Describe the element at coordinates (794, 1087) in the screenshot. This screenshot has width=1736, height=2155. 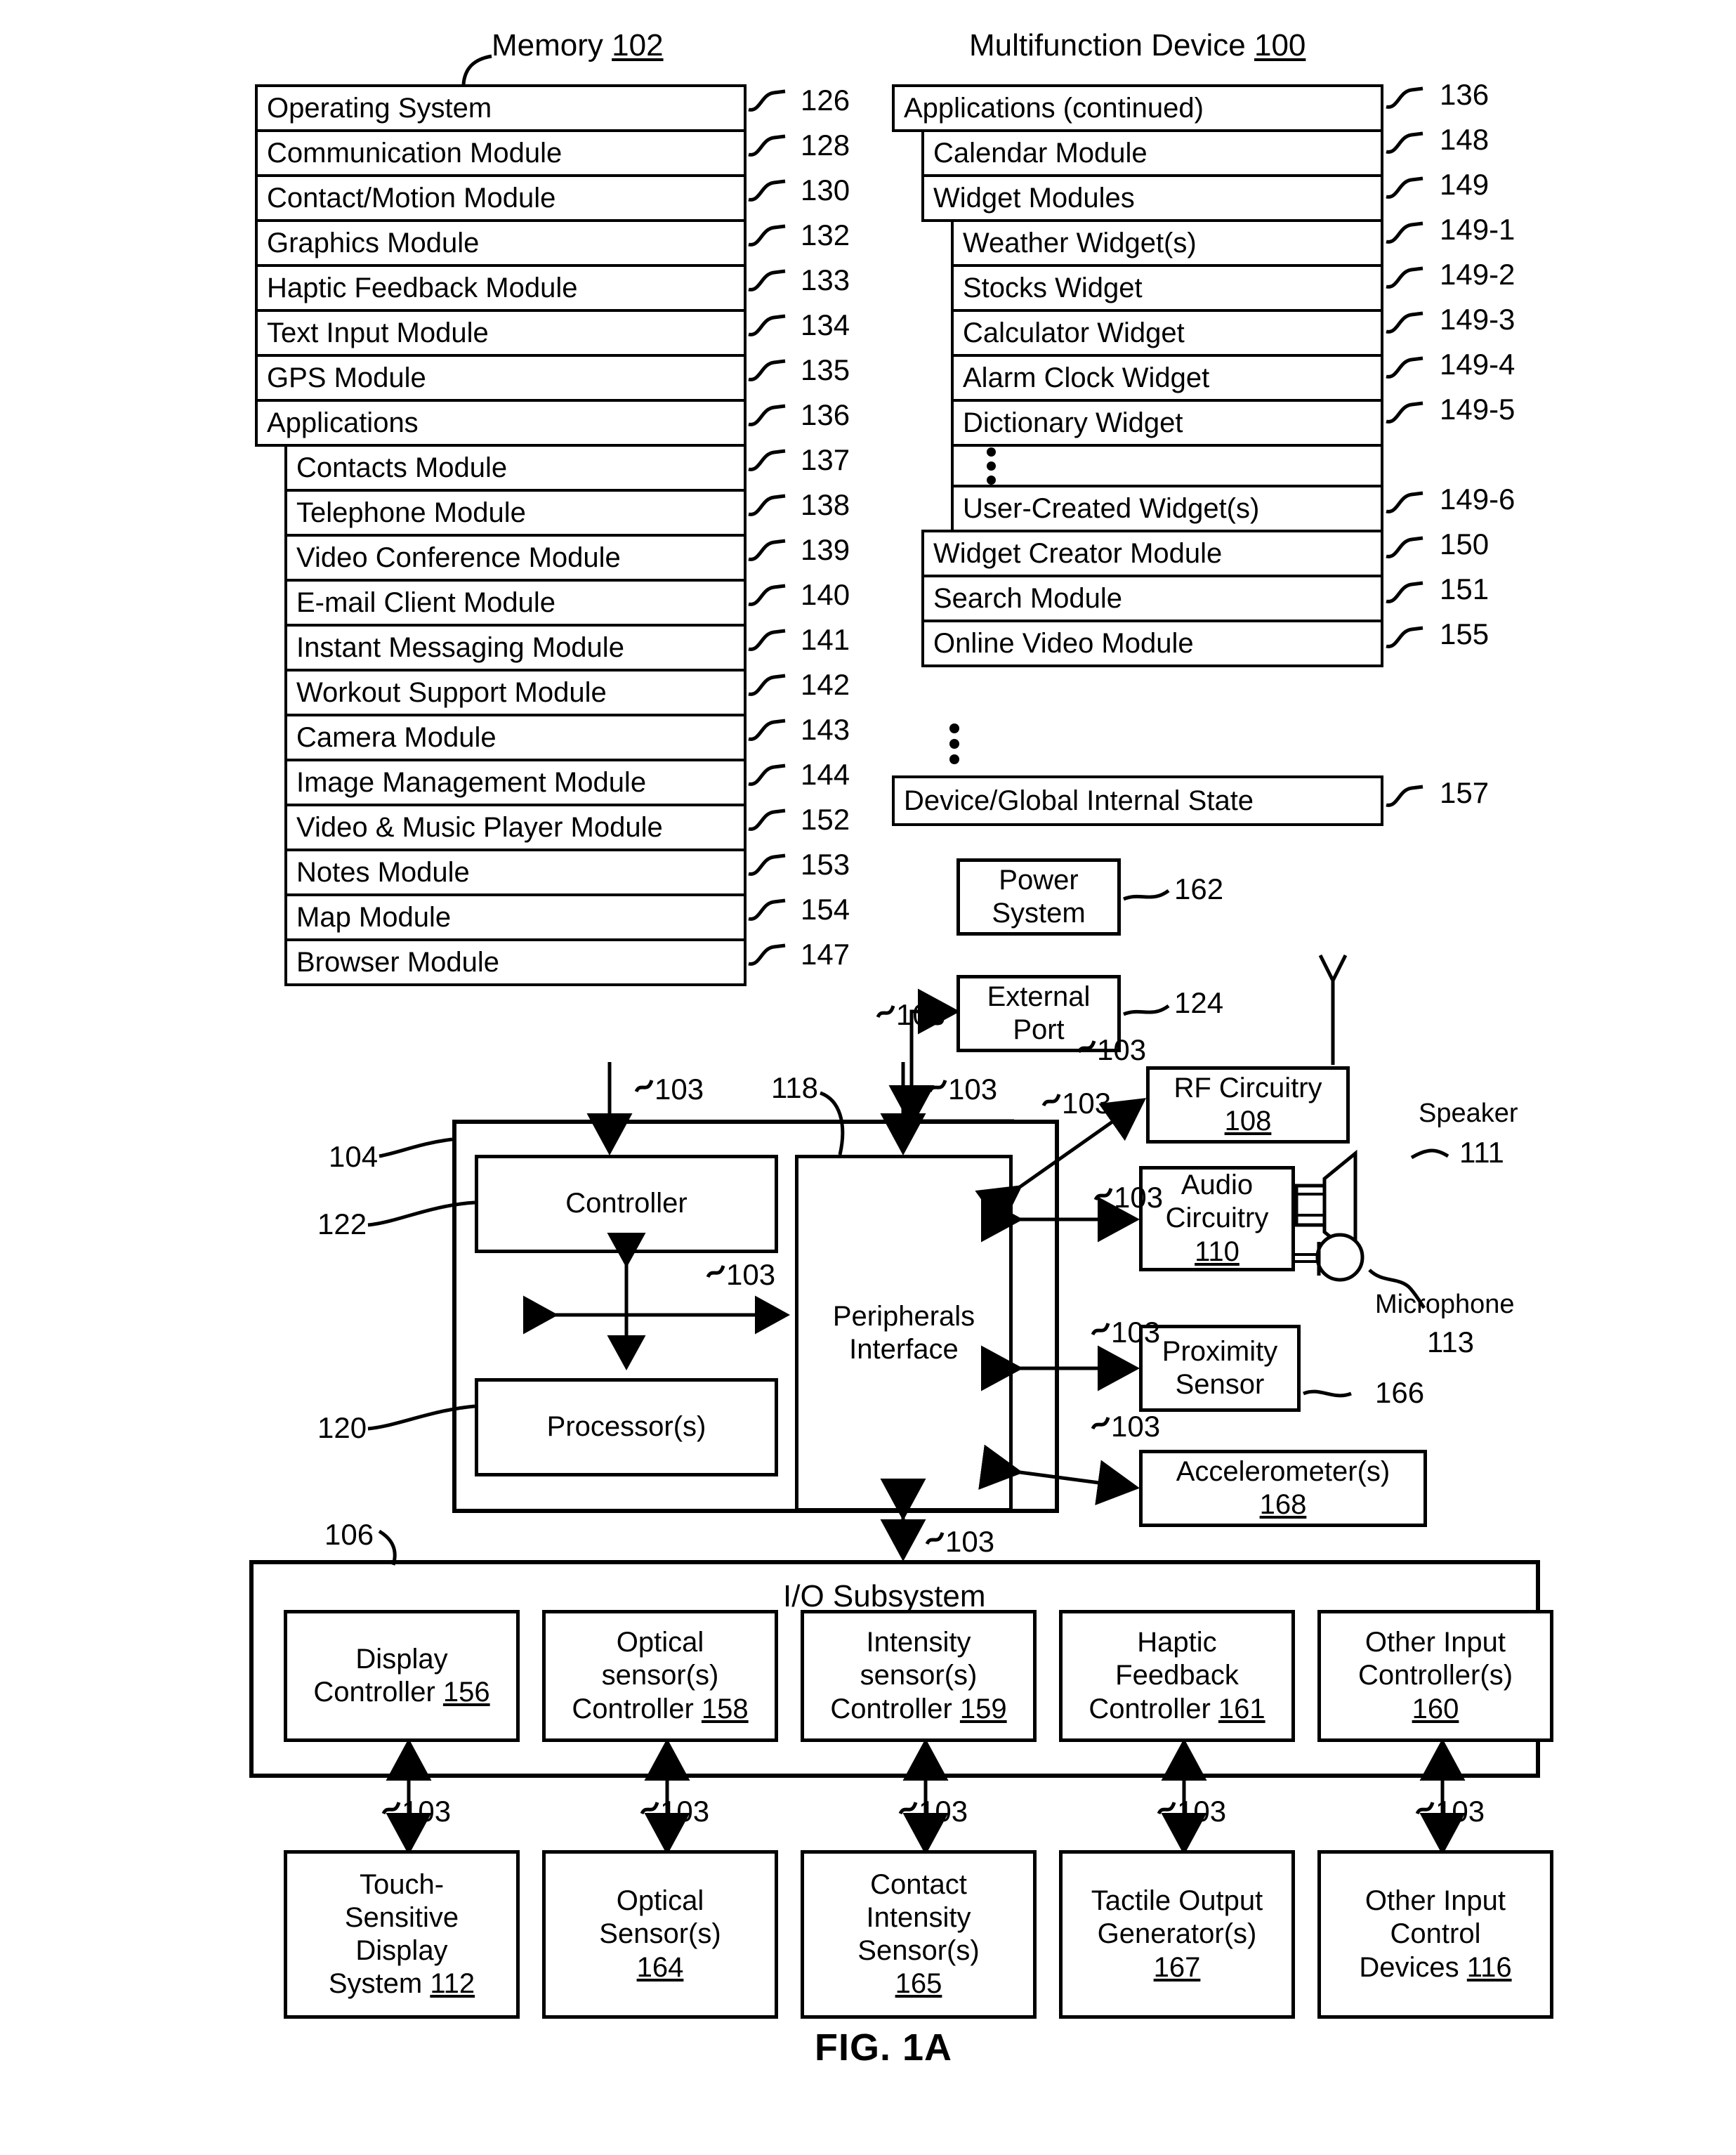
I see `ref-118: 118` at that location.